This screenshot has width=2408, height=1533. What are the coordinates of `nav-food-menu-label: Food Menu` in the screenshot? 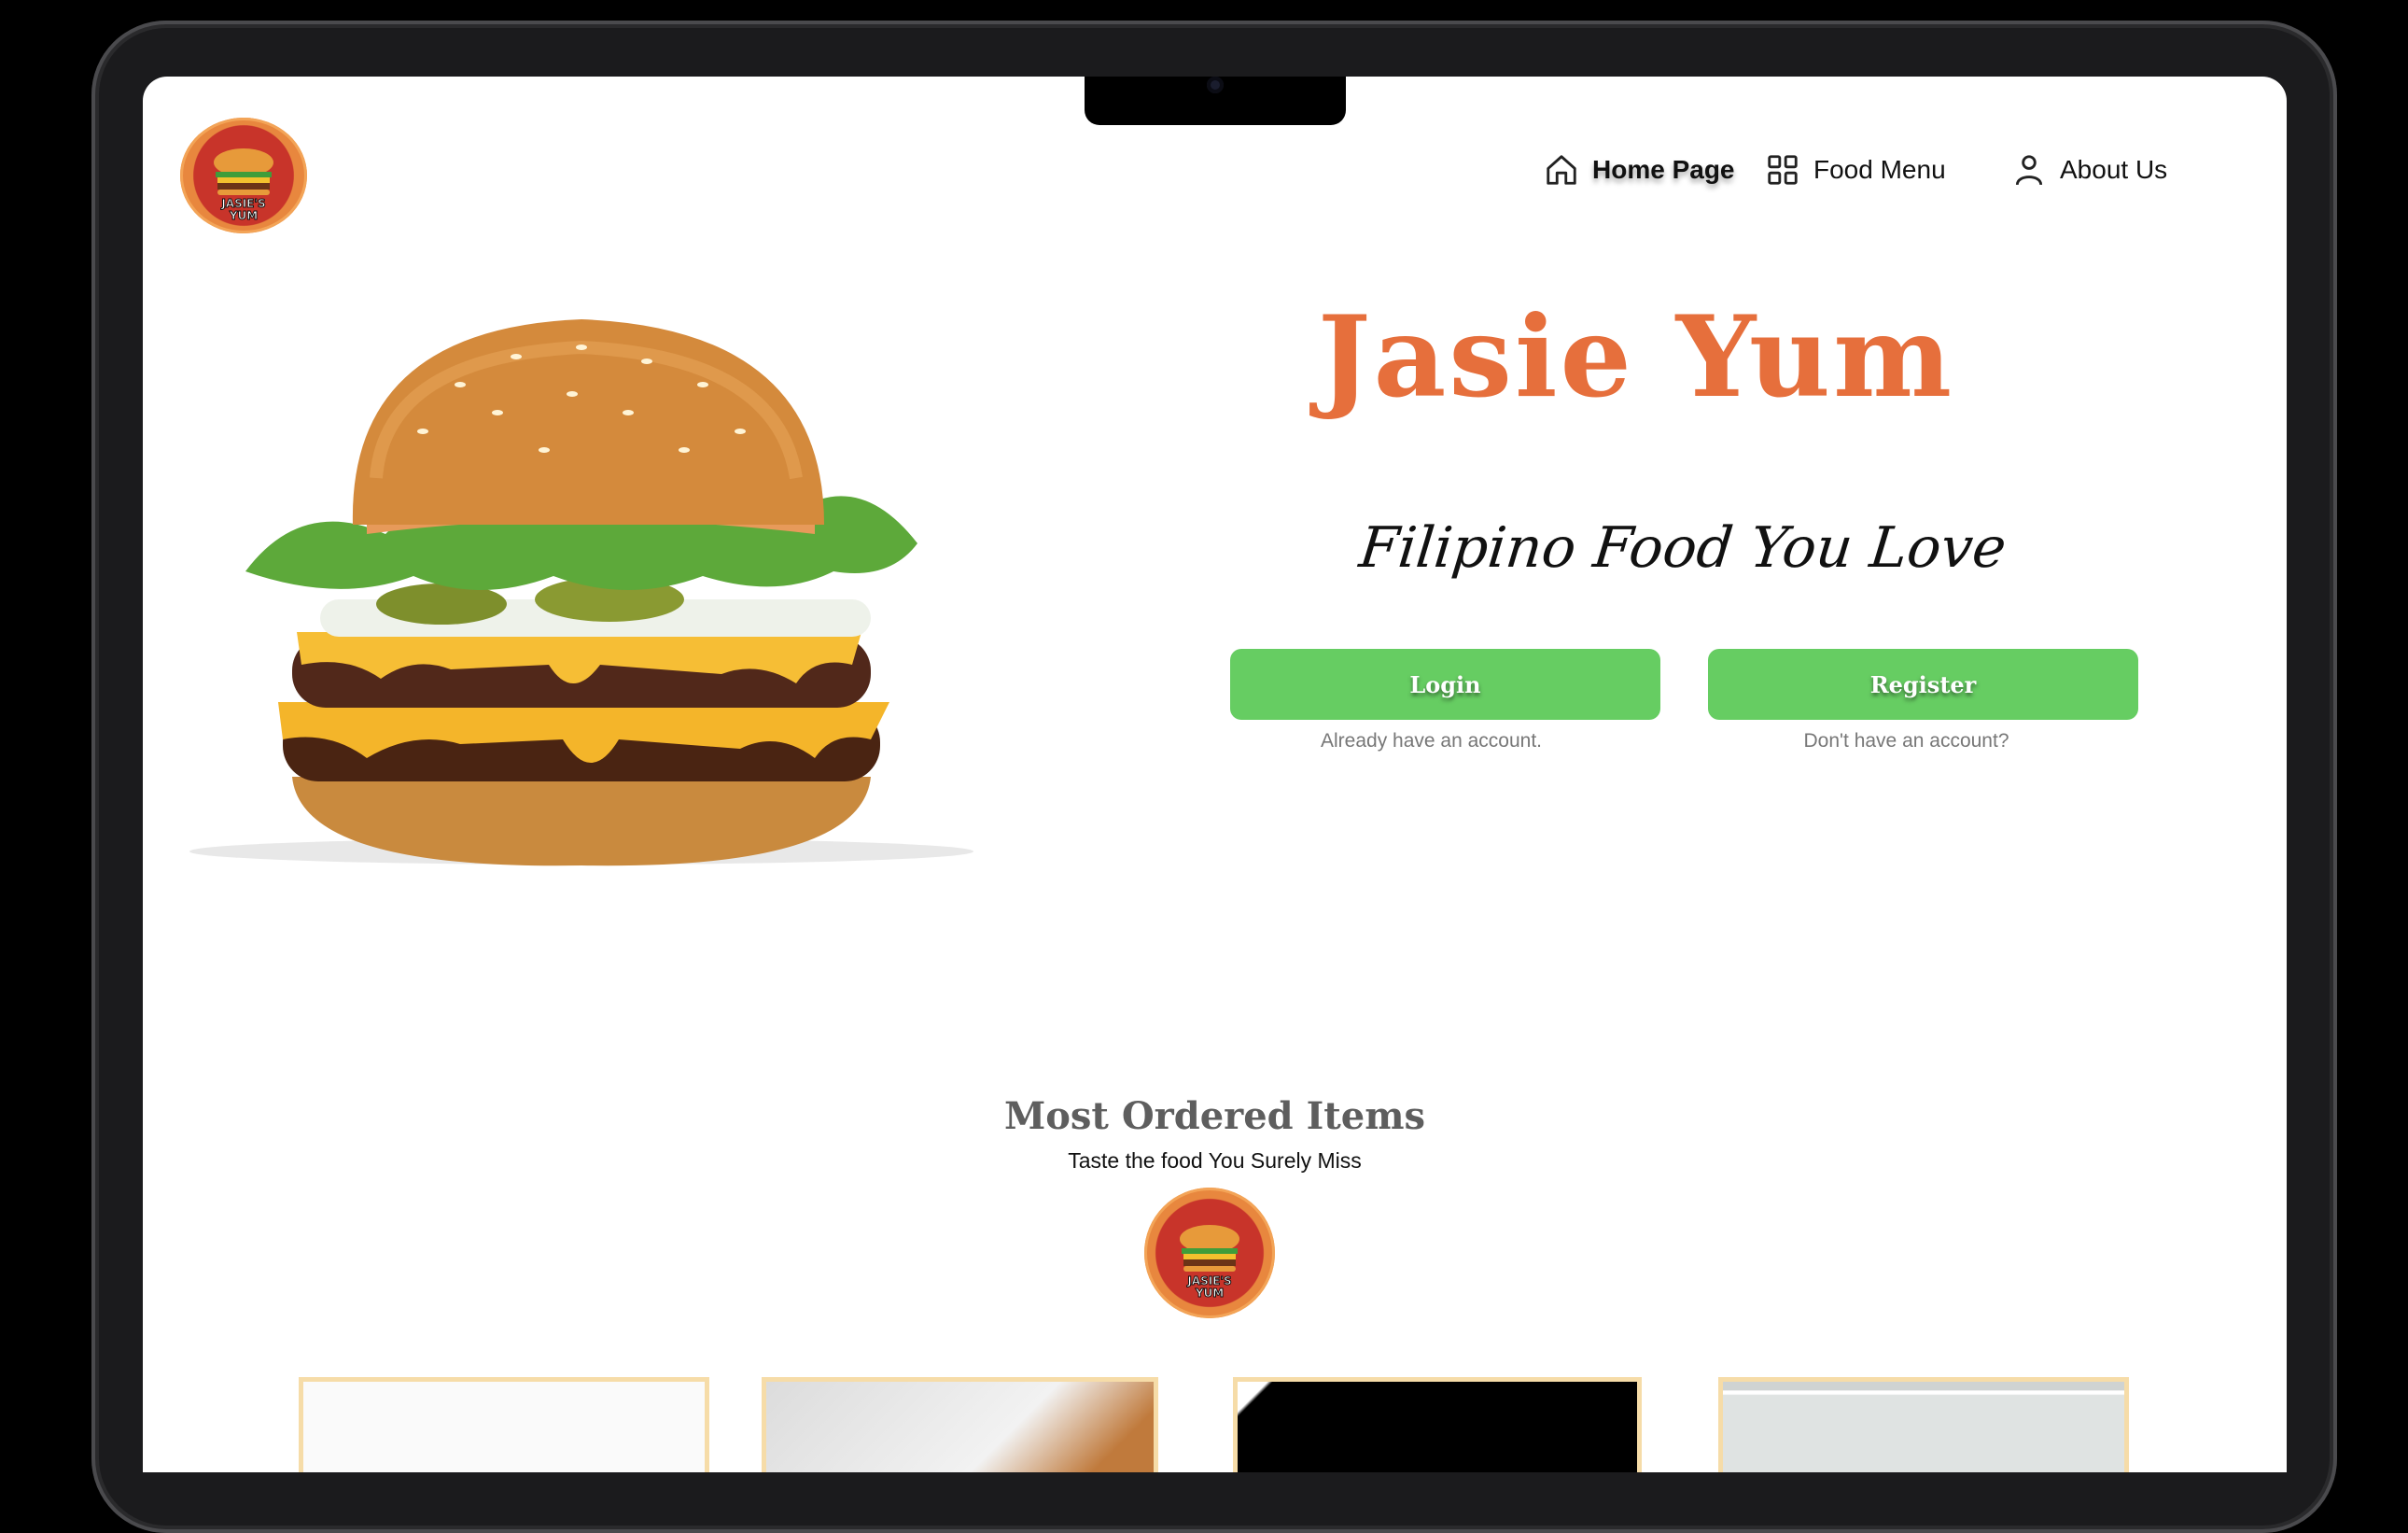 It's located at (1879, 170).